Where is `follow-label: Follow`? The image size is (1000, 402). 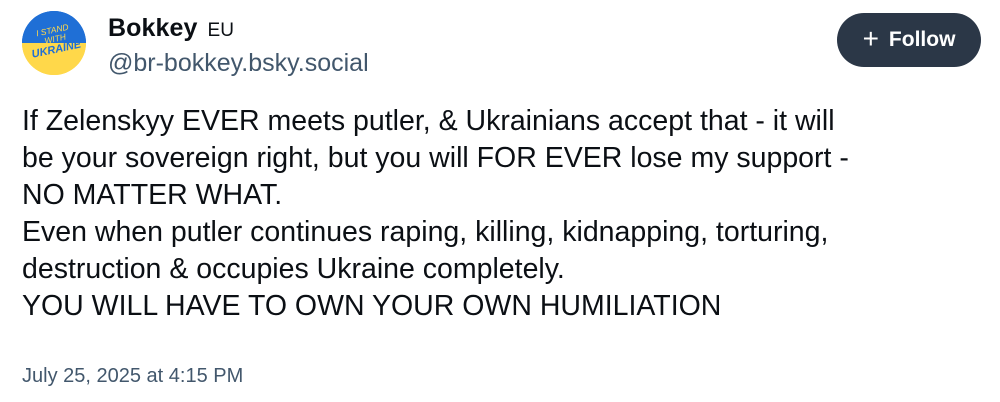
follow-label: Follow is located at coordinates (922, 39).